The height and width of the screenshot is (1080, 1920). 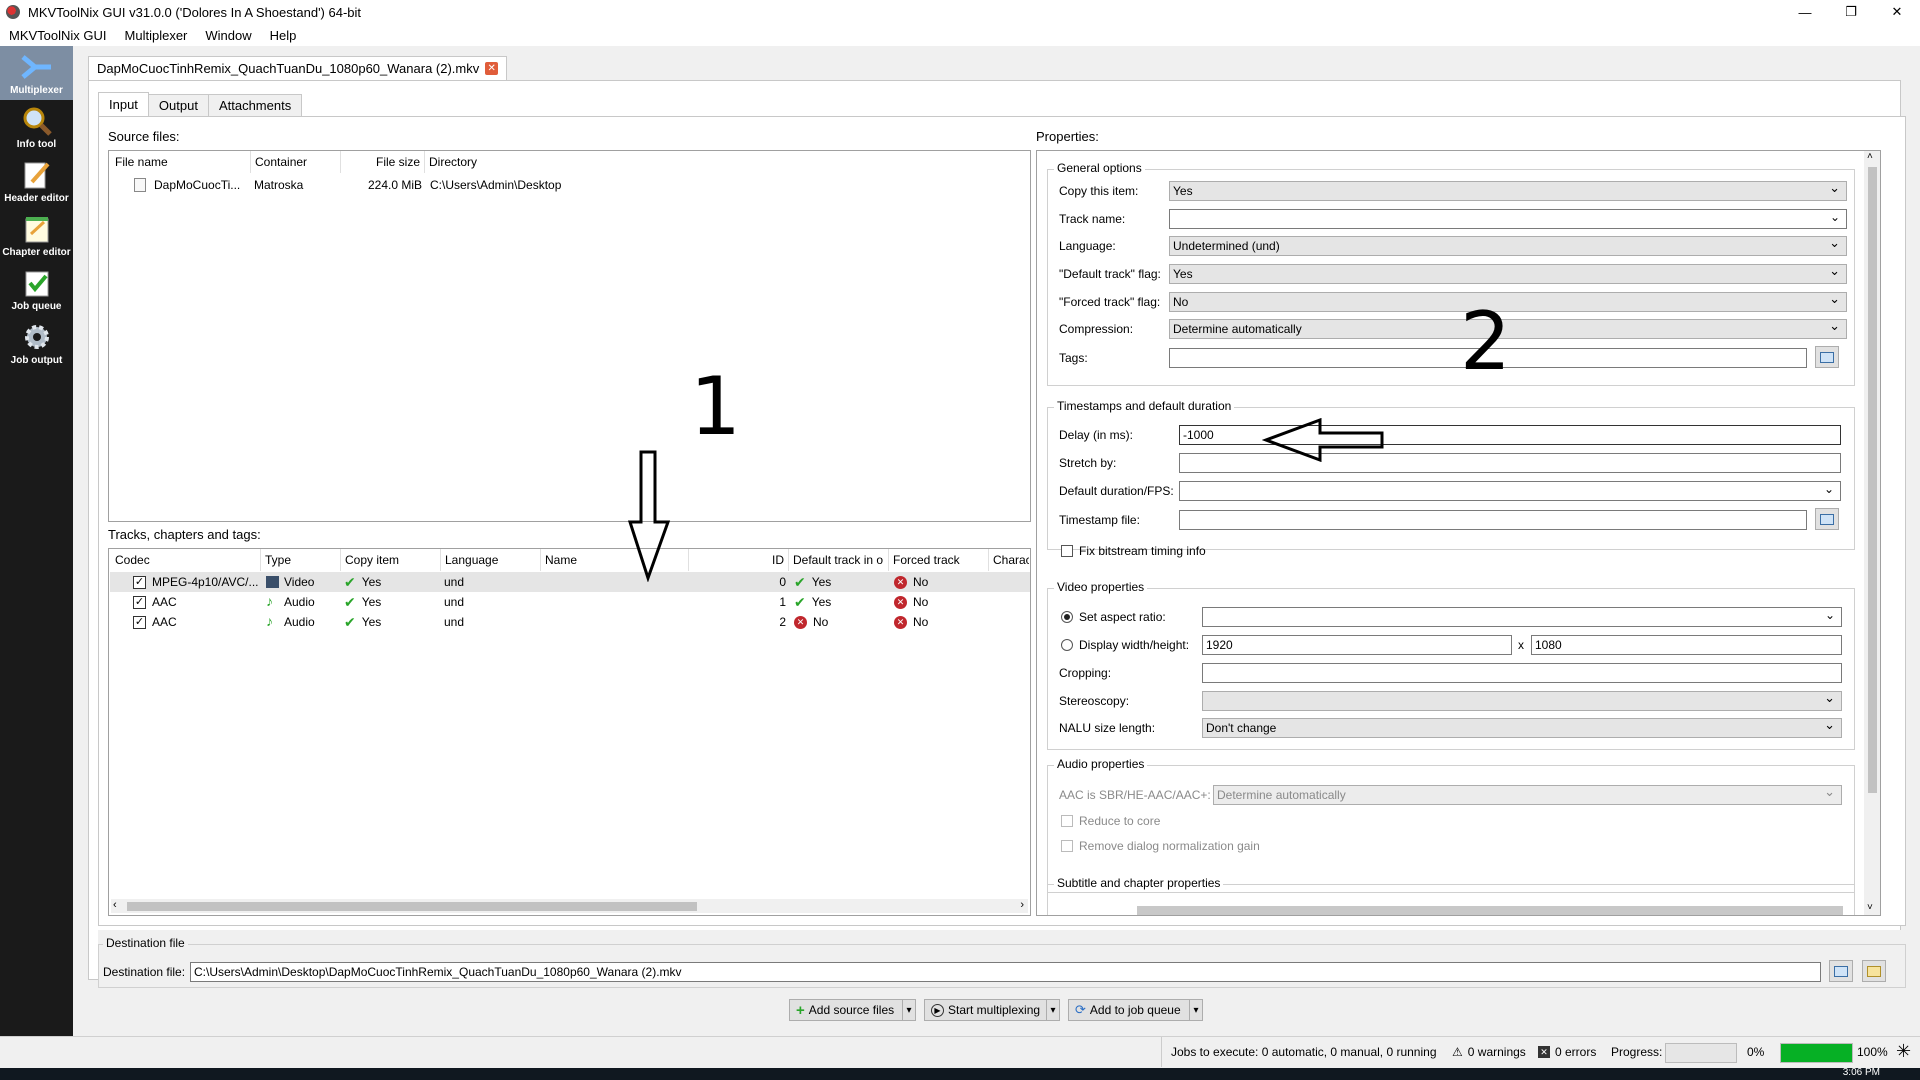 I want to click on mkvtoolnix-app-icon, so click(x=13, y=12).